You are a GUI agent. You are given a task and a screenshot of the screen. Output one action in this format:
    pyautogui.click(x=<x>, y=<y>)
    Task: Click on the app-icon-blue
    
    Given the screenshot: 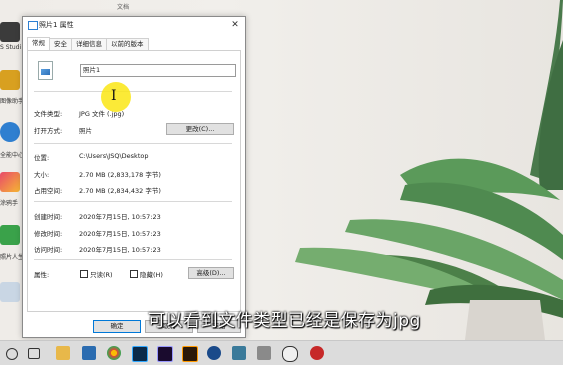 What is the action you would take?
    pyautogui.click(x=89, y=353)
    